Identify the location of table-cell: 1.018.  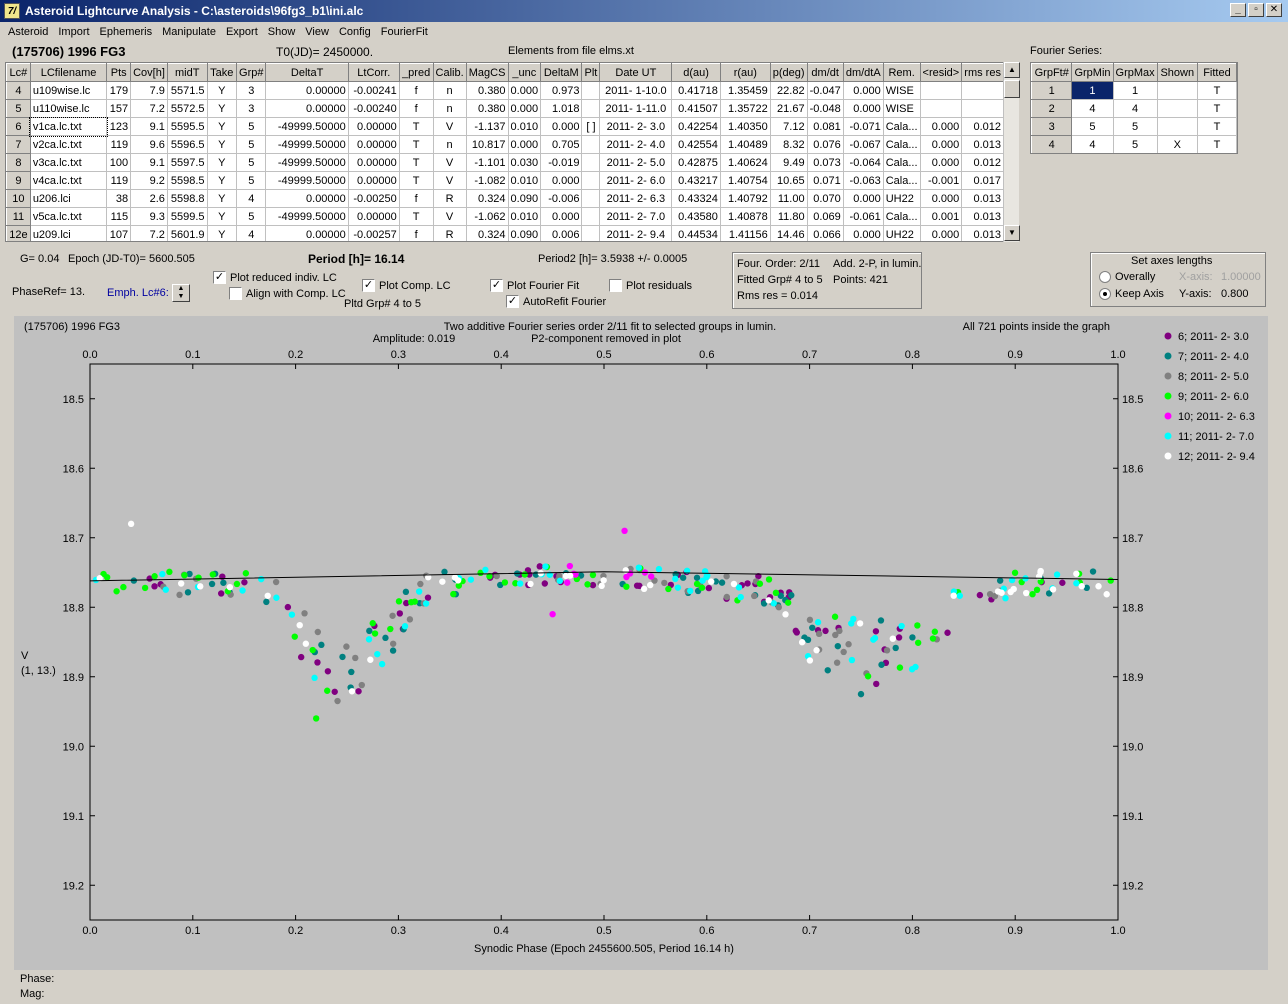
(561, 108).